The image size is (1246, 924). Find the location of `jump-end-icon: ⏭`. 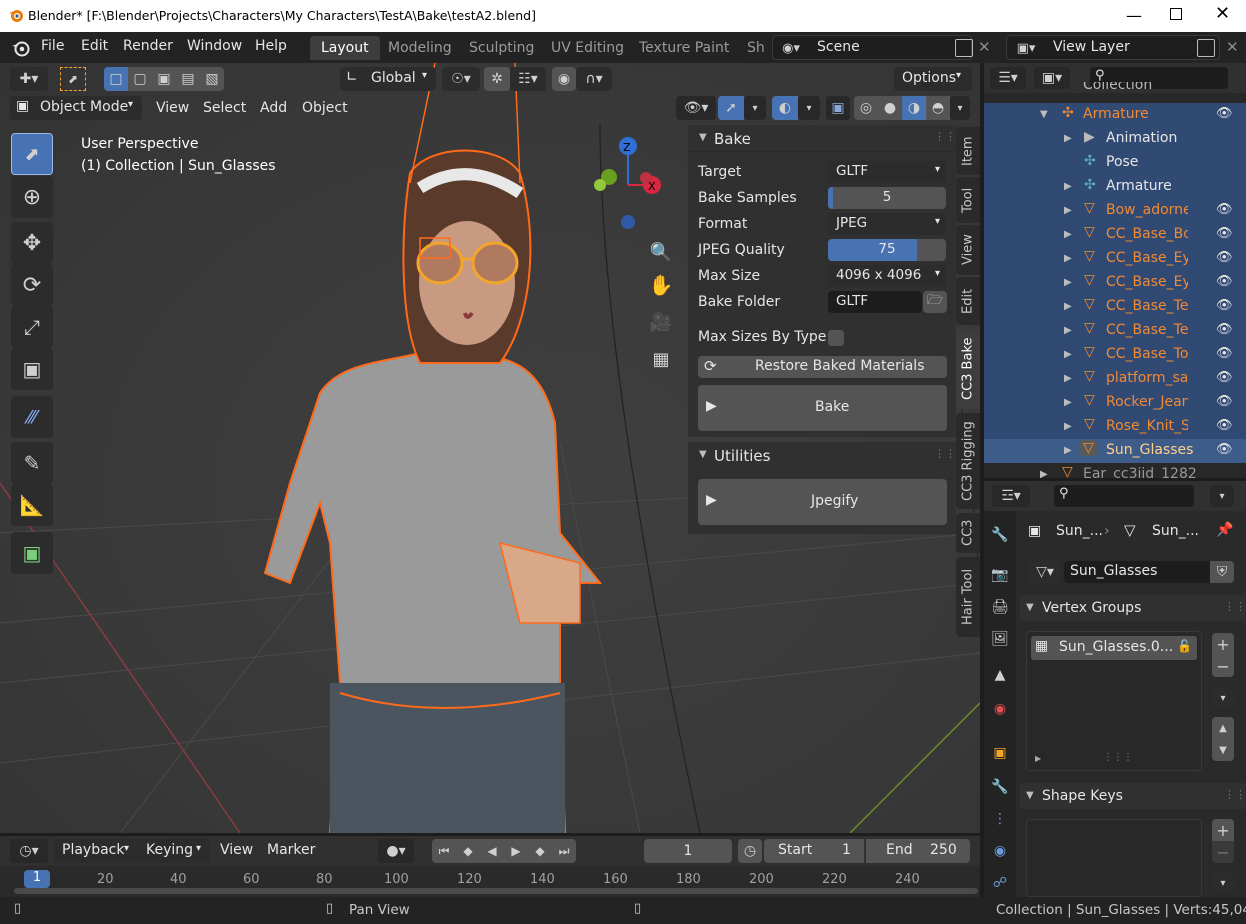

jump-end-icon: ⏭ is located at coordinates (564, 851).